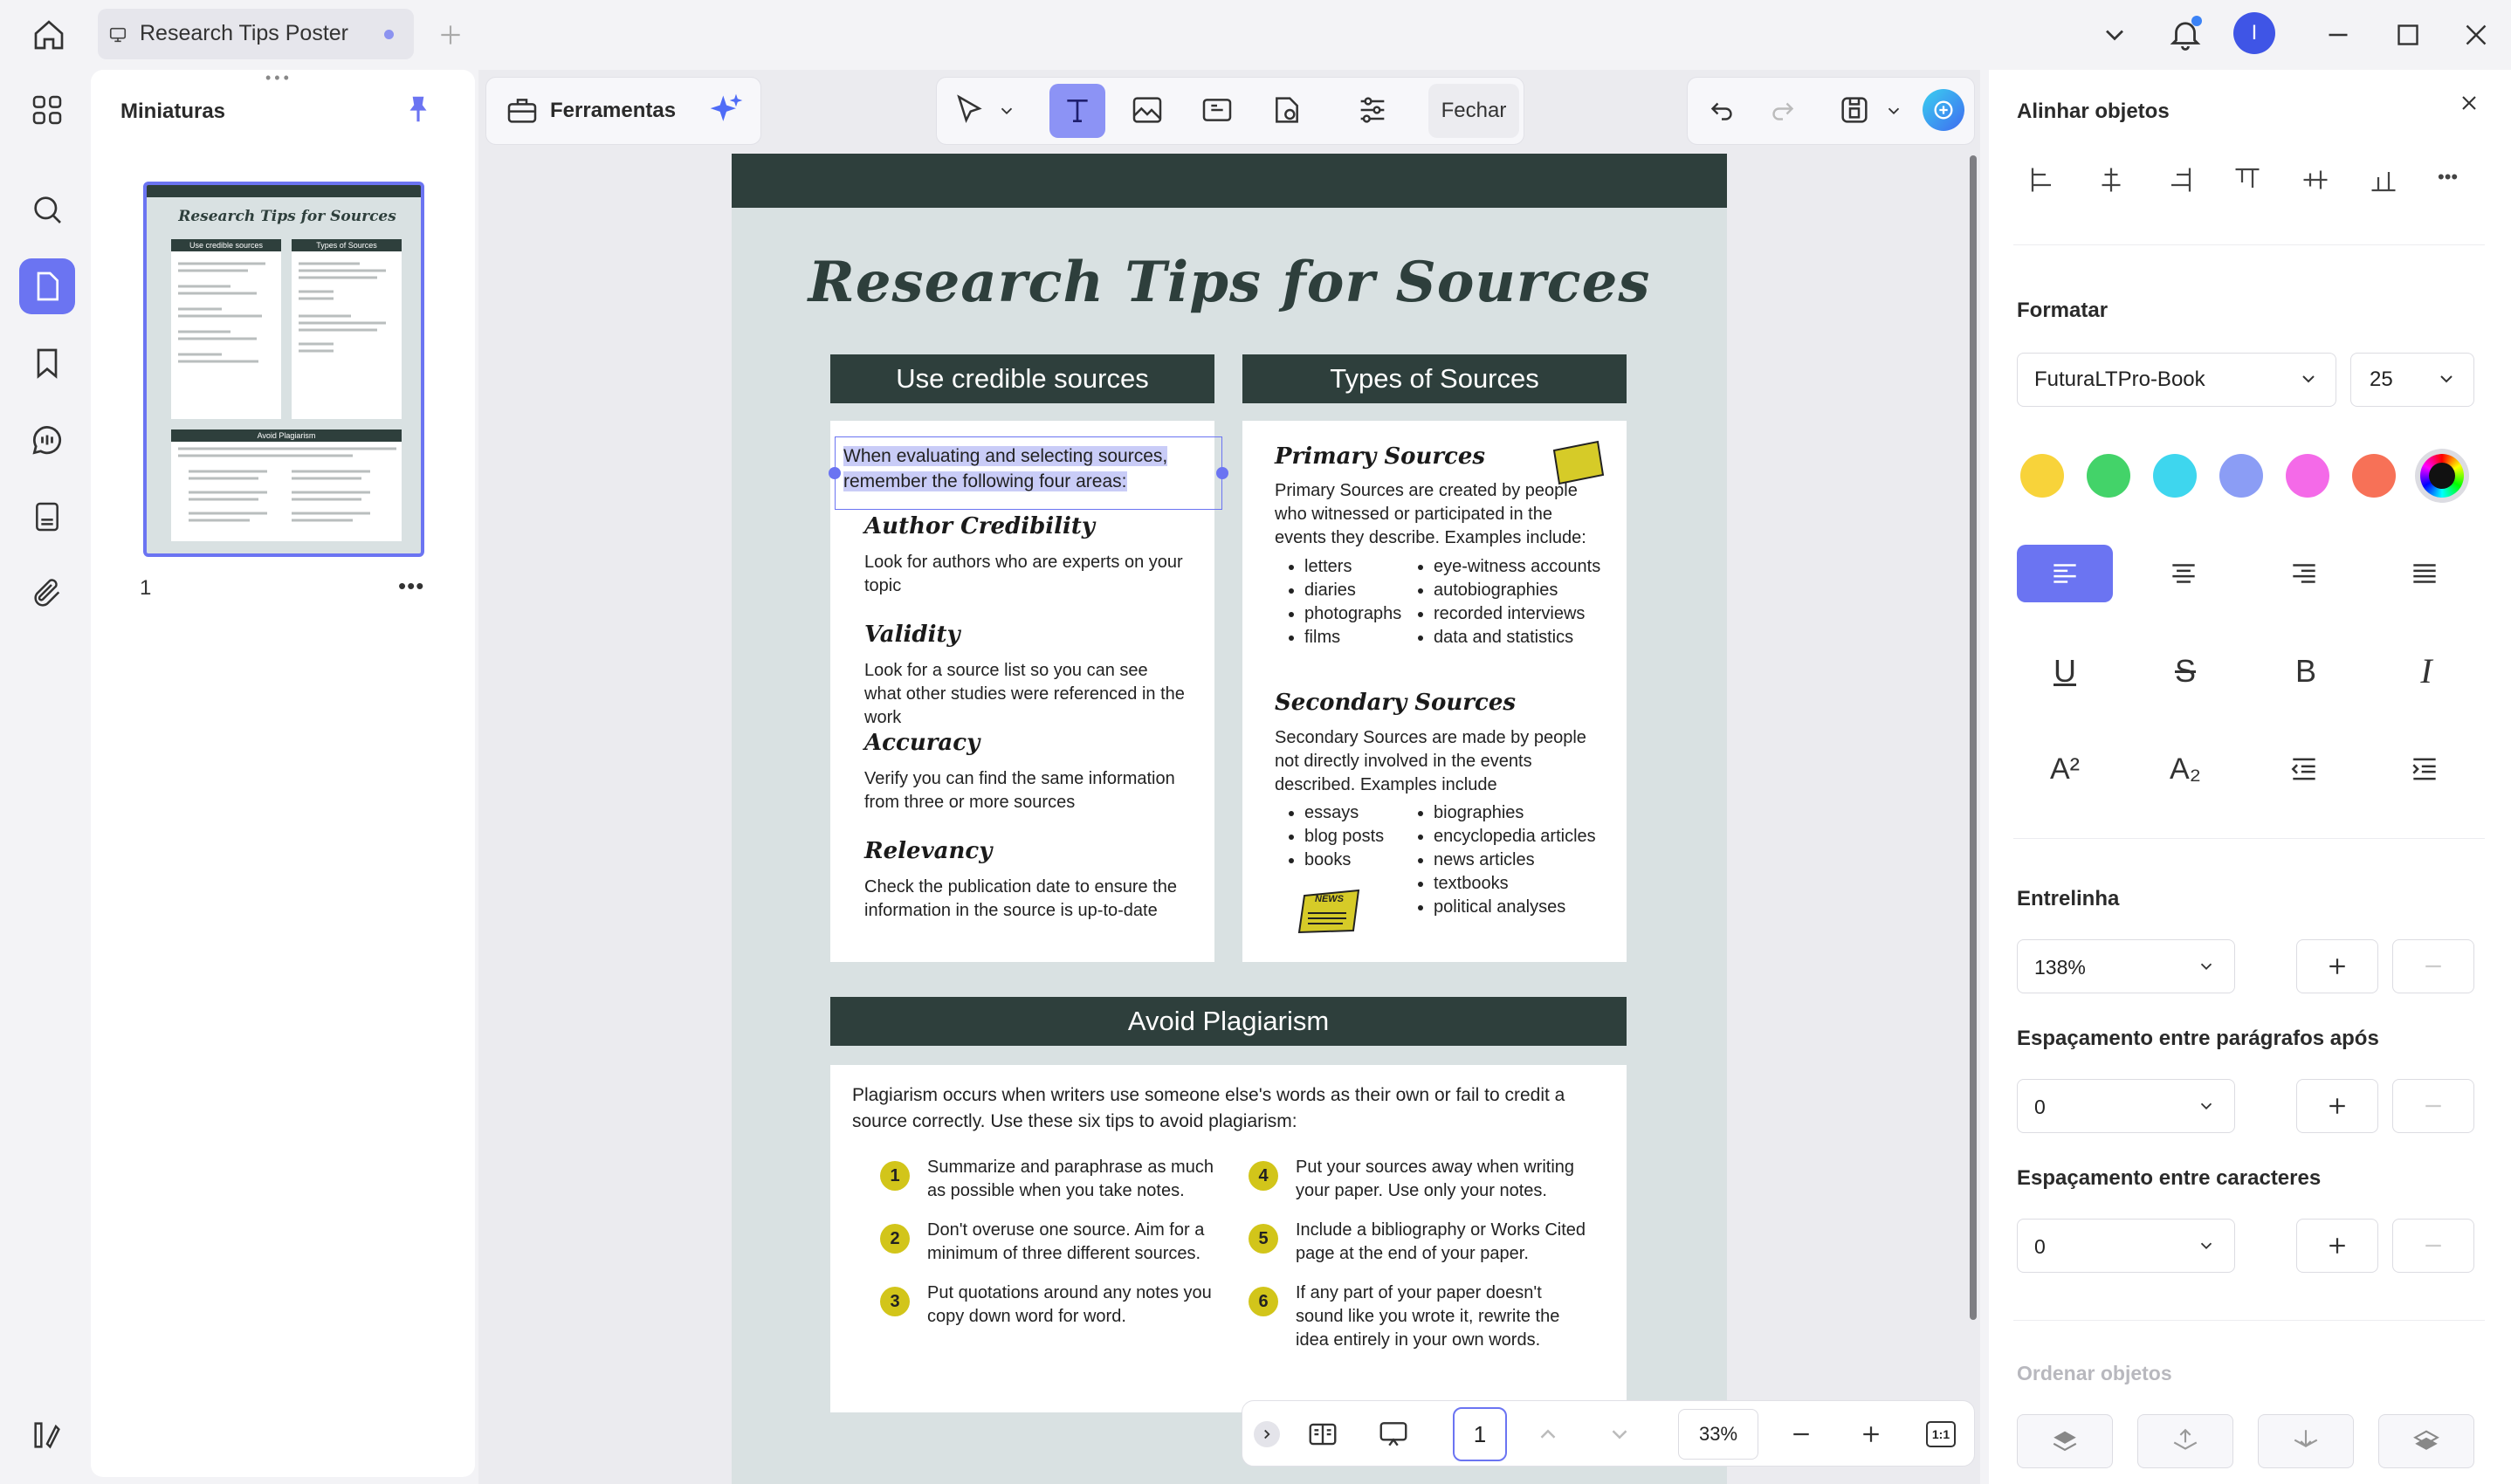 The height and width of the screenshot is (1484, 2511). Describe the element at coordinates (1323, 1435) in the screenshot. I see `reading-mode-icon` at that location.